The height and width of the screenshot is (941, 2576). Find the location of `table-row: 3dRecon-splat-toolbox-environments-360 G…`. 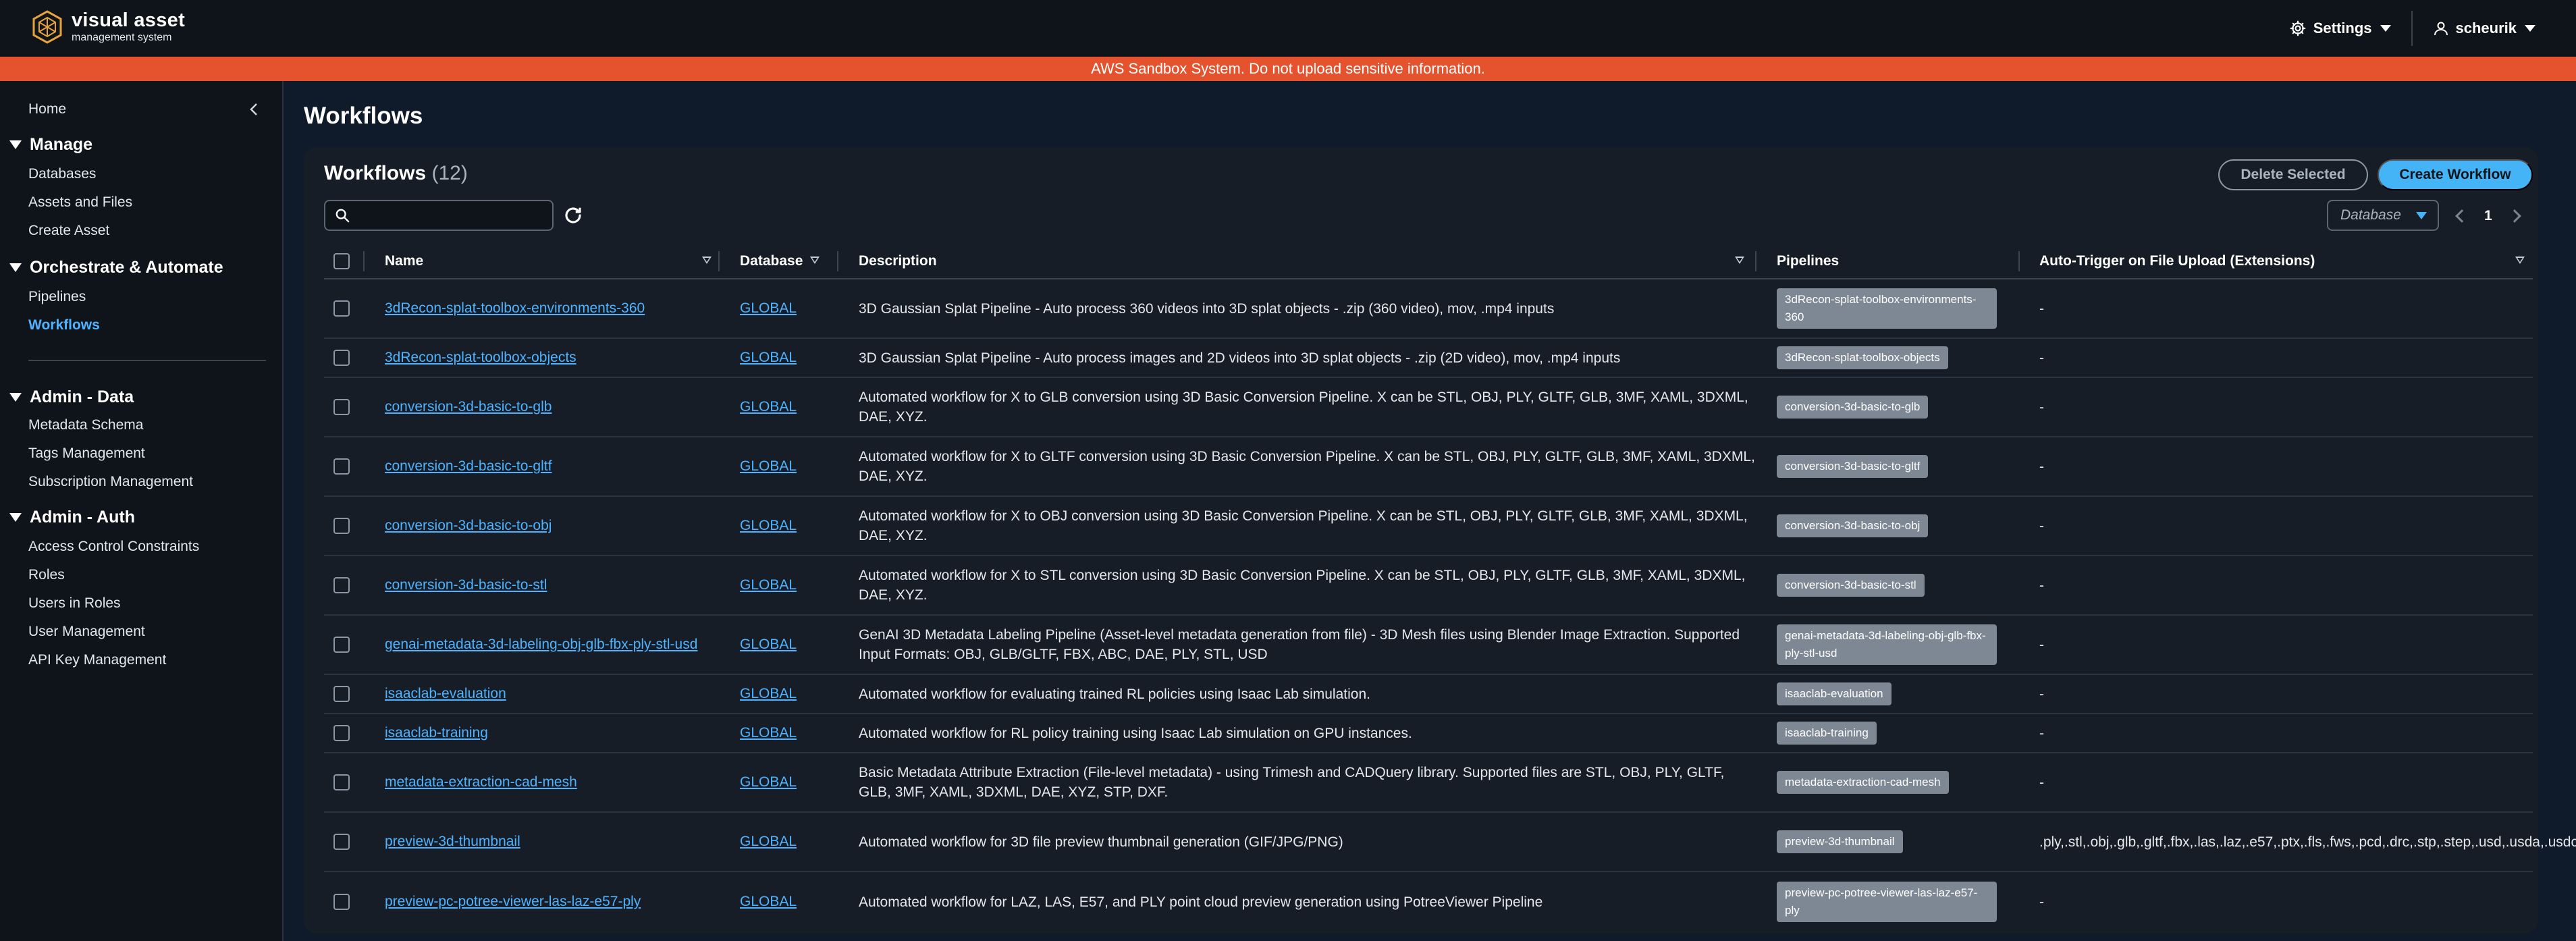

table-row: 3dRecon-splat-toolbox-environments-360 G… is located at coordinates (1428, 309).